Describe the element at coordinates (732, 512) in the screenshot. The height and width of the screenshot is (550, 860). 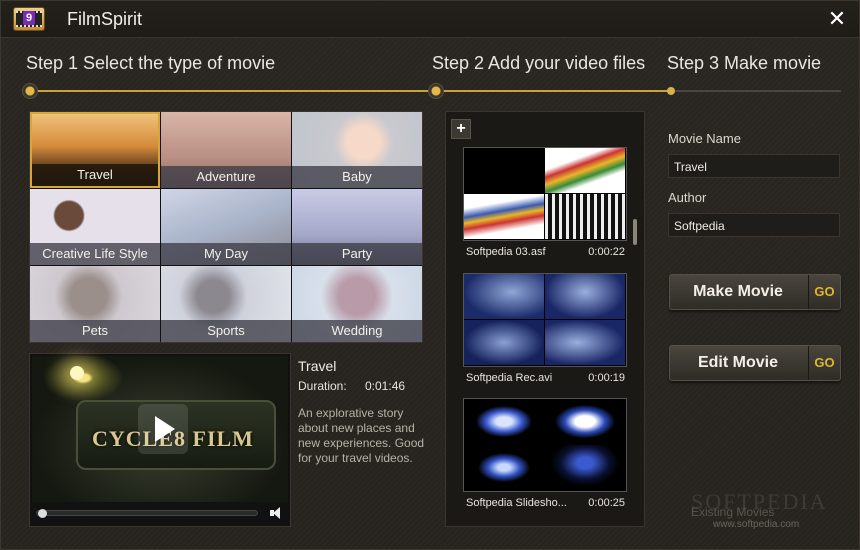
I see `existing-movies-link: Existing Movies` at that location.